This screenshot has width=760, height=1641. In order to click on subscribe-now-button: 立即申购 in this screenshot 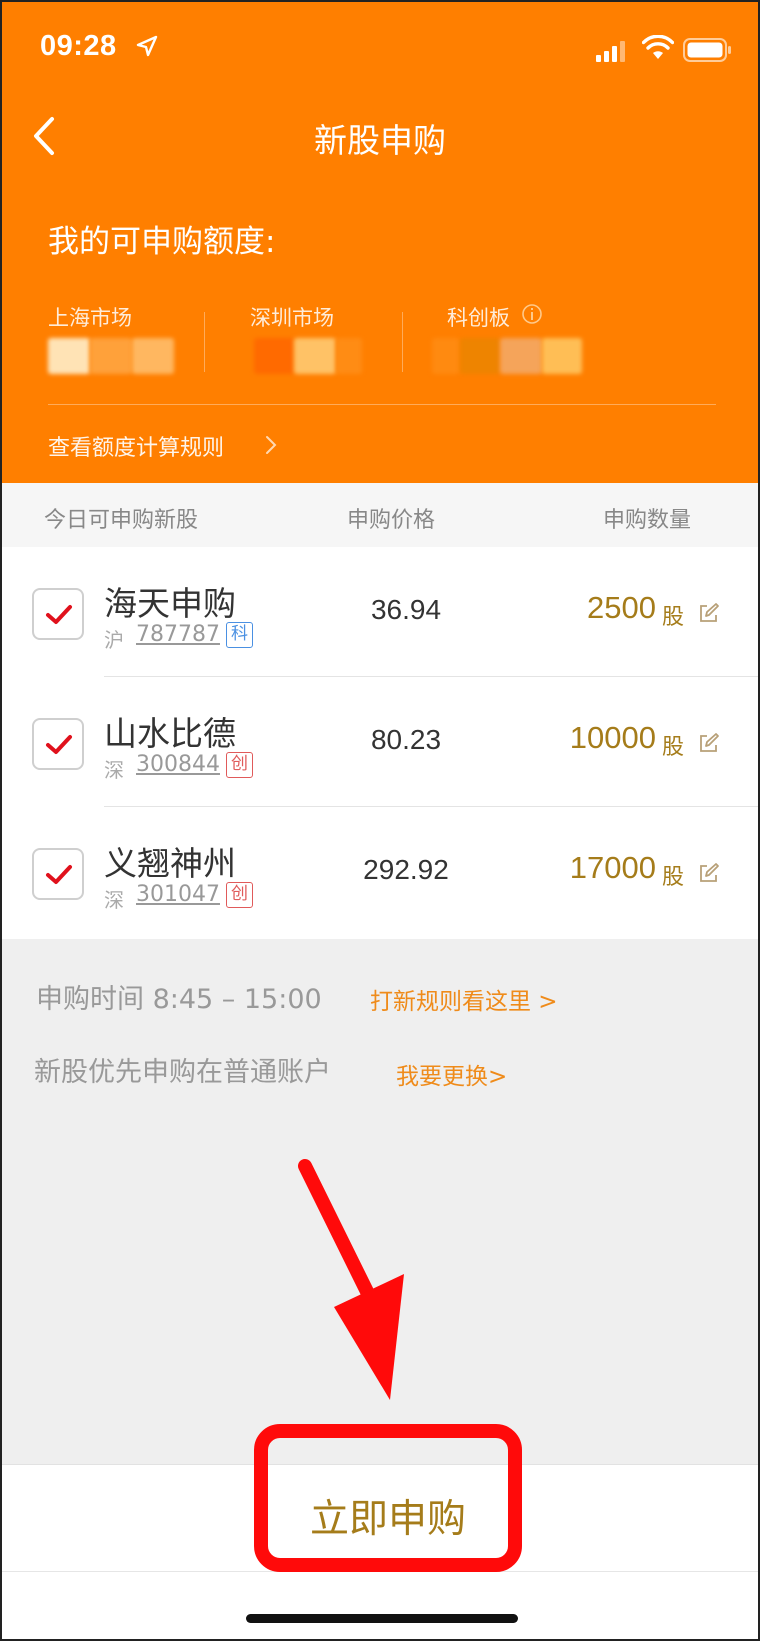, I will do `click(388, 1516)`.